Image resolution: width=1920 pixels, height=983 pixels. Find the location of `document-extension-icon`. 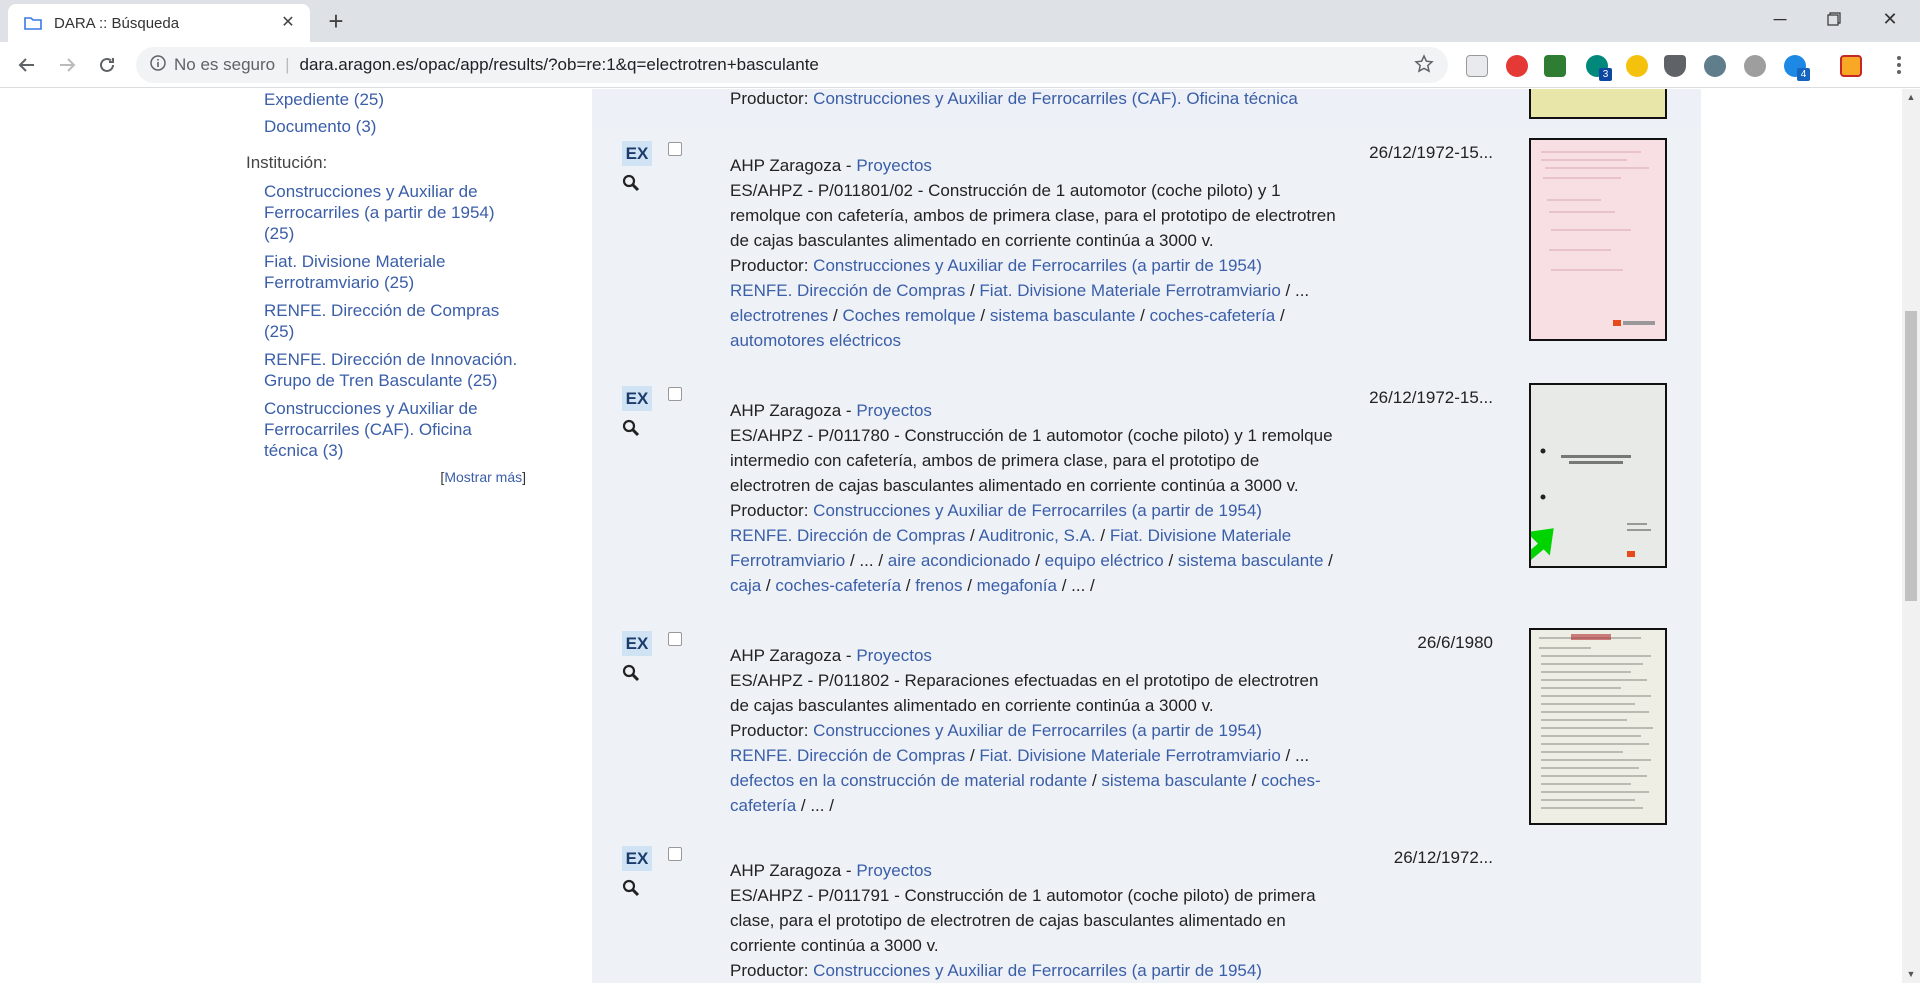

document-extension-icon is located at coordinates (1477, 66).